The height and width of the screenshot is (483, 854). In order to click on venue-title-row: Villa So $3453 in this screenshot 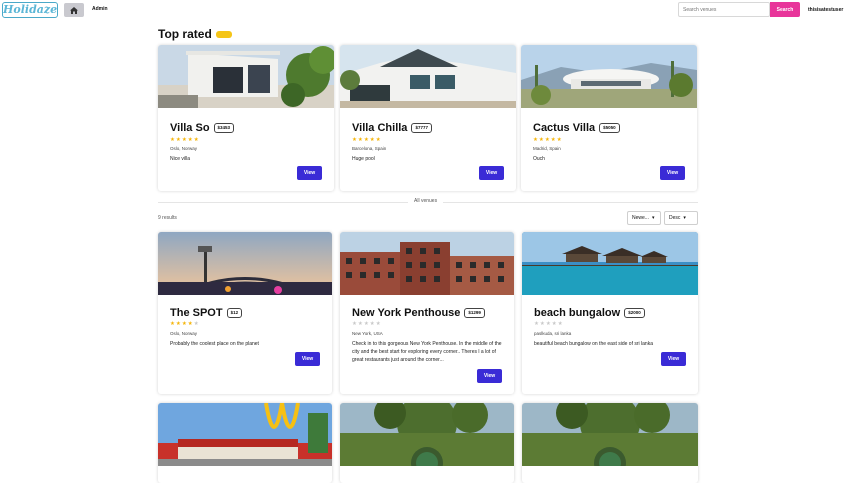, I will do `click(202, 128)`.